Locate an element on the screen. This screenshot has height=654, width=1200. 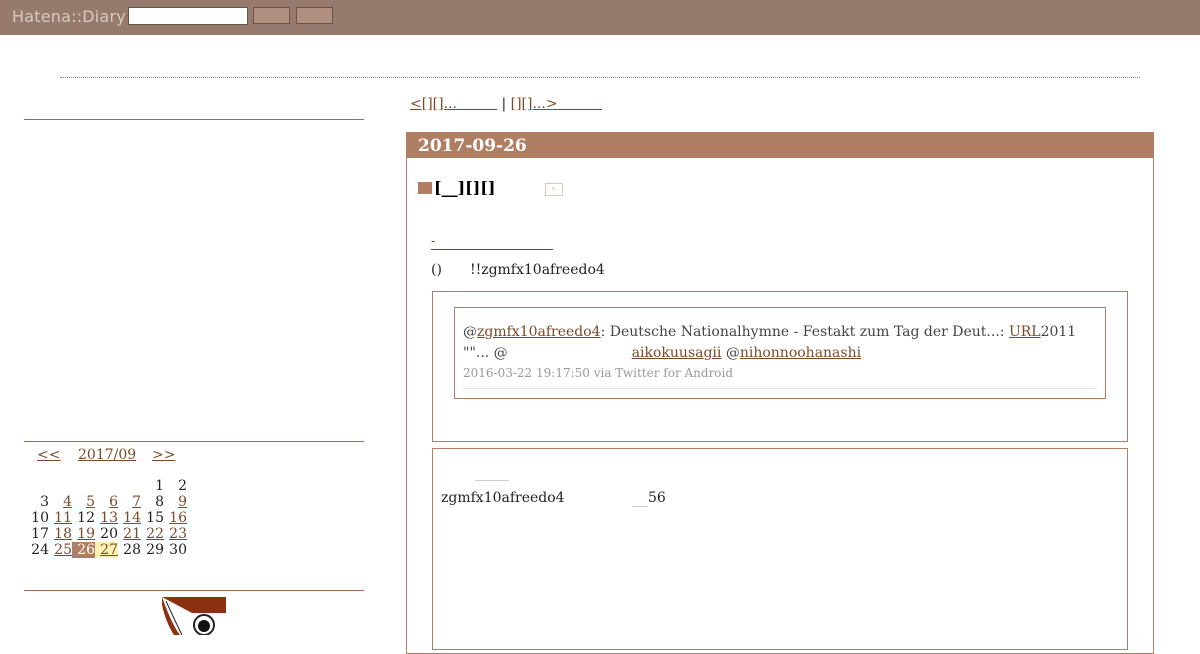
calendar-day-link: 19 is located at coordinates (86, 534).